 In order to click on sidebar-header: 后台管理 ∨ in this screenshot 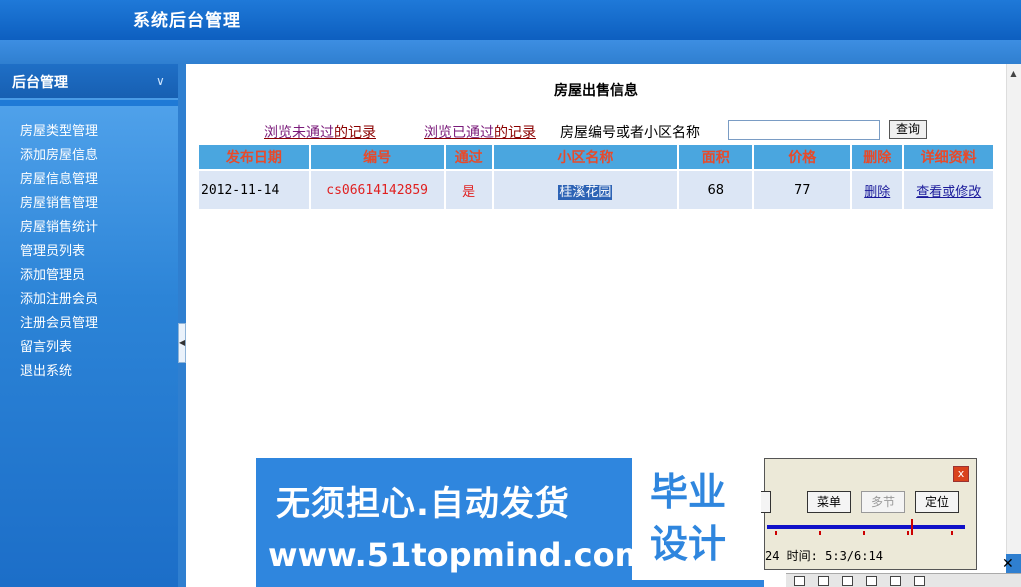, I will do `click(89, 82)`.